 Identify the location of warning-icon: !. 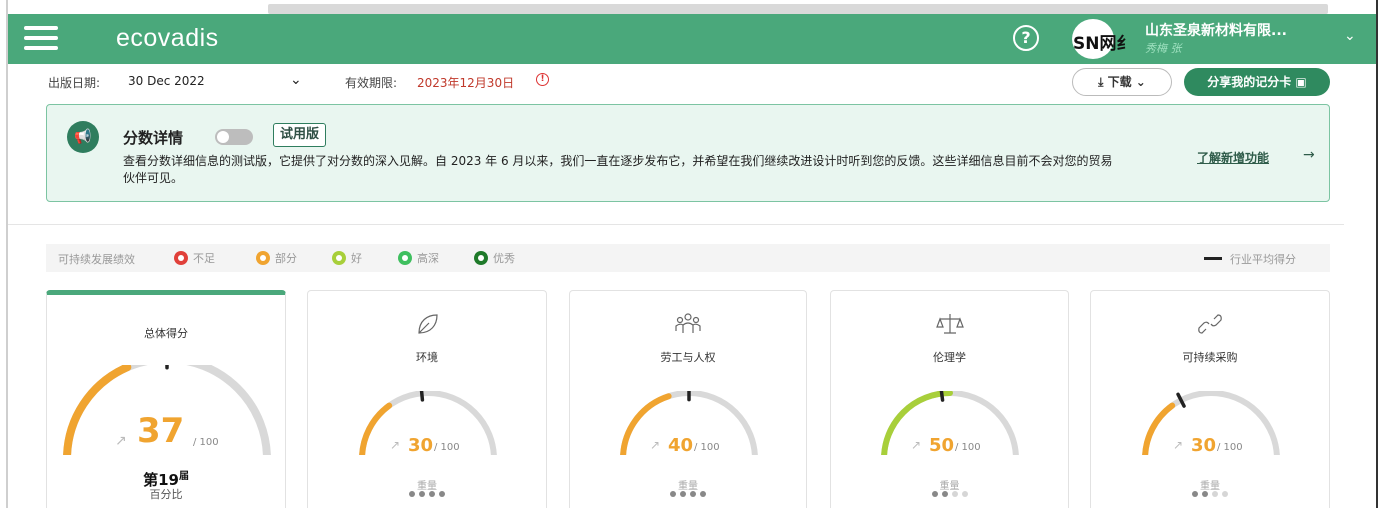
(542, 79).